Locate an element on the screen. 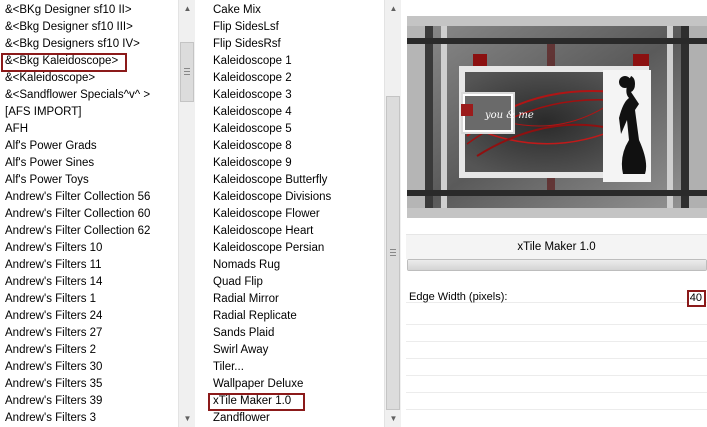 The image size is (707, 427). category-item: [AFS IMPORT] is located at coordinates (43, 112).